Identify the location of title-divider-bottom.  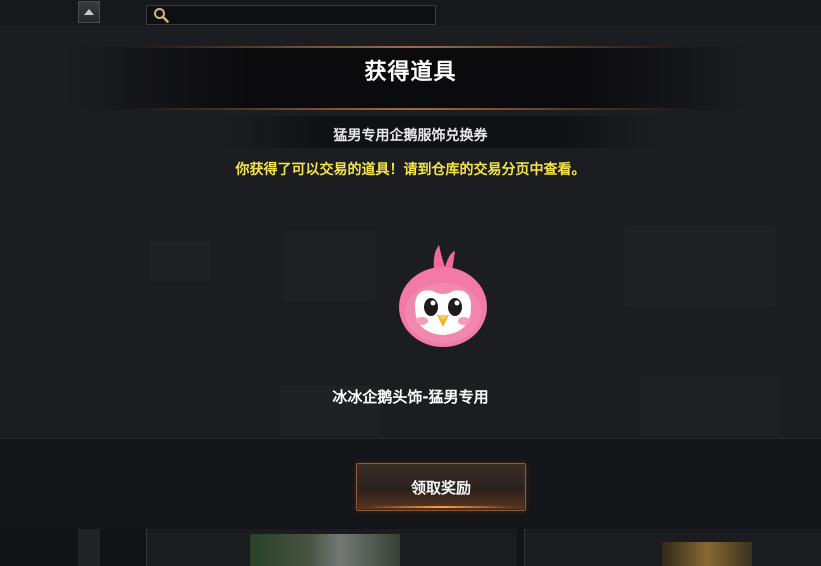
(410, 109).